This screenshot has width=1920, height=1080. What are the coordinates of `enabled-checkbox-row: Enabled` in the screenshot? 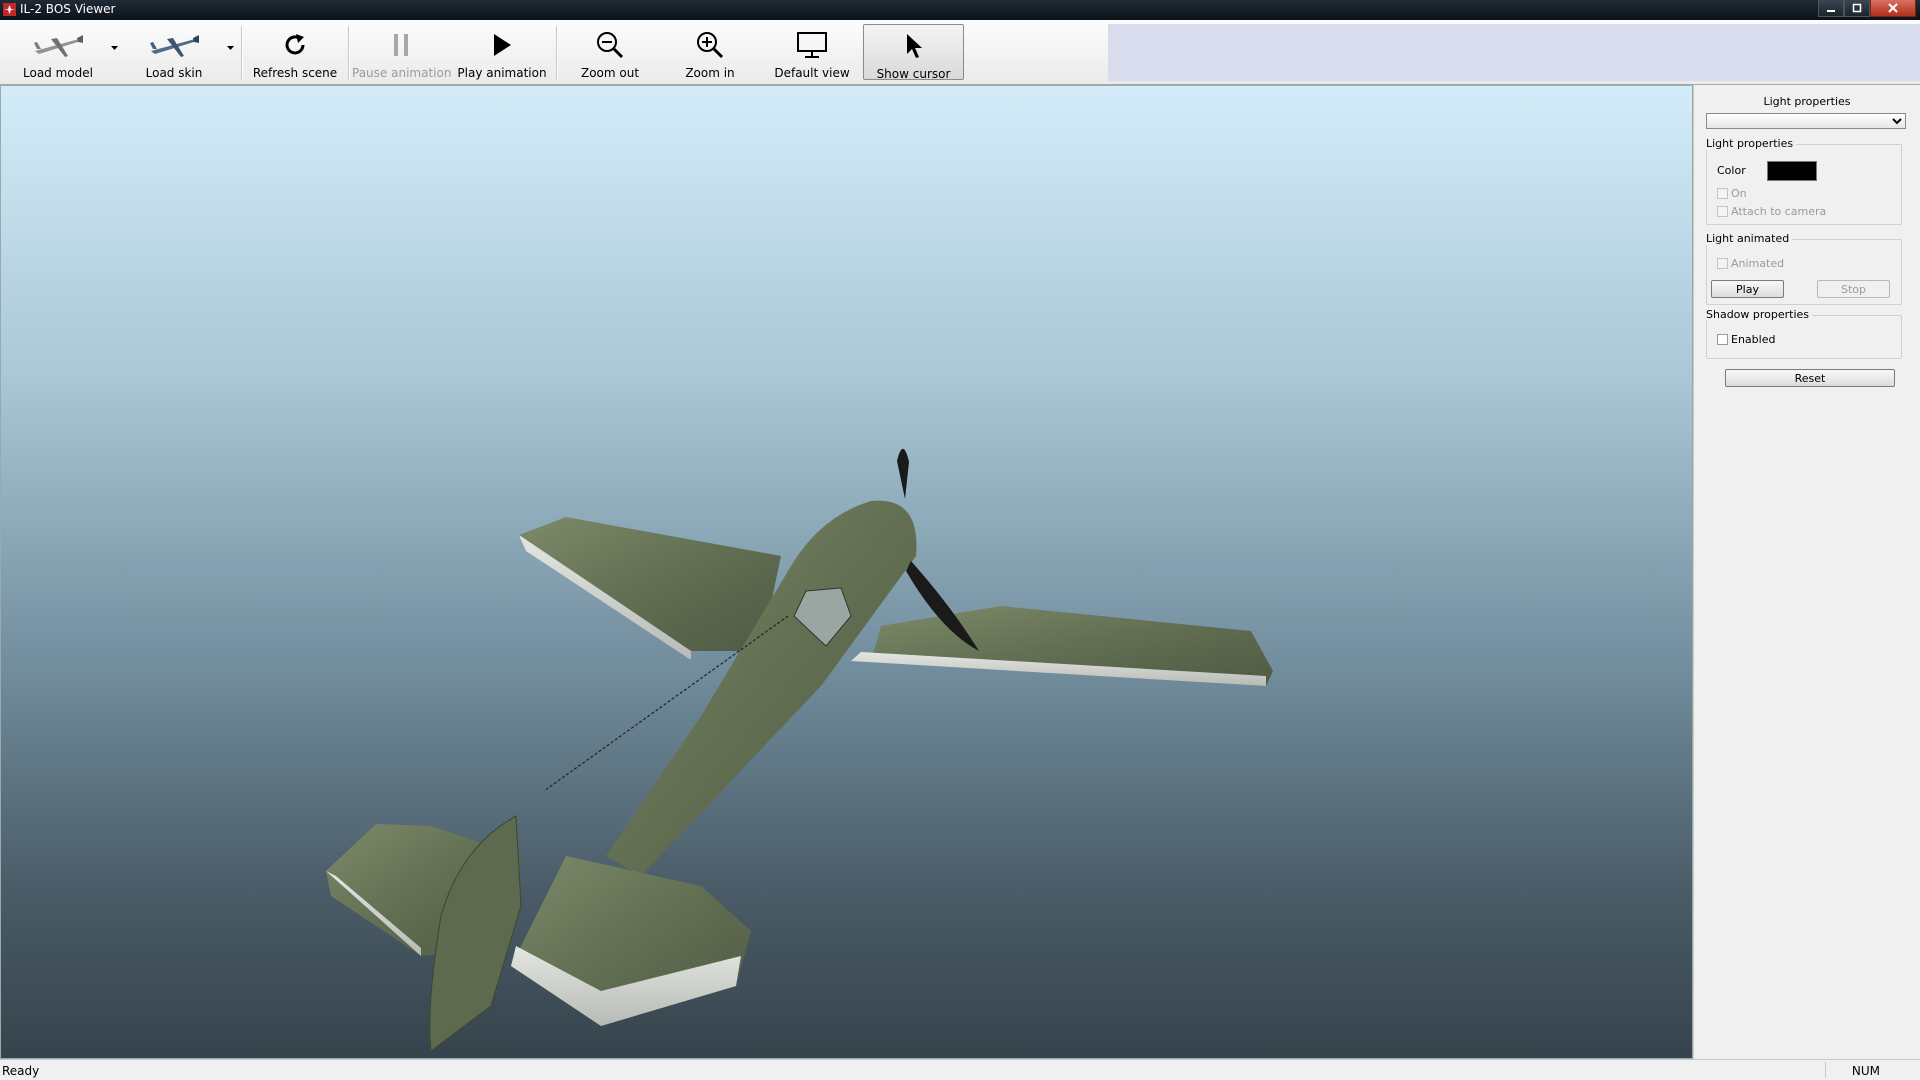 It's located at (1746, 339).